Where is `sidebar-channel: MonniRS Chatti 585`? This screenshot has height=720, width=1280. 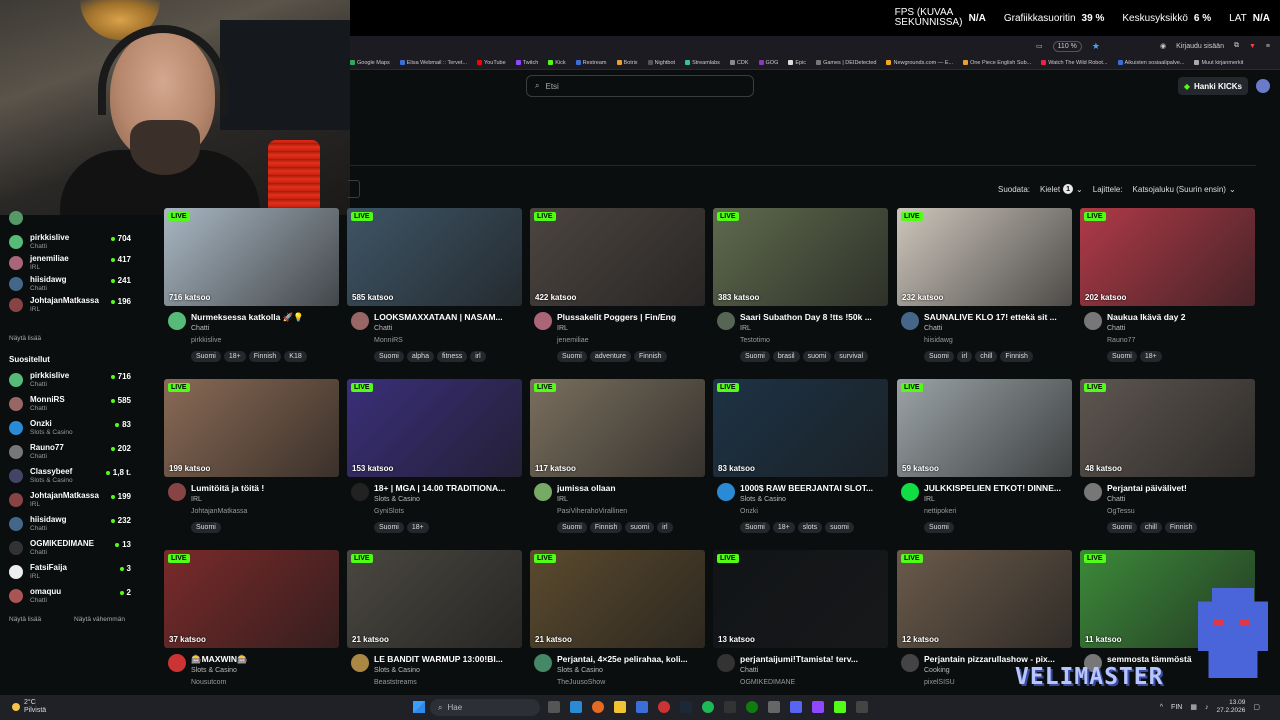
sidebar-channel: MonniRS Chatti 585 is located at coordinates (70, 404).